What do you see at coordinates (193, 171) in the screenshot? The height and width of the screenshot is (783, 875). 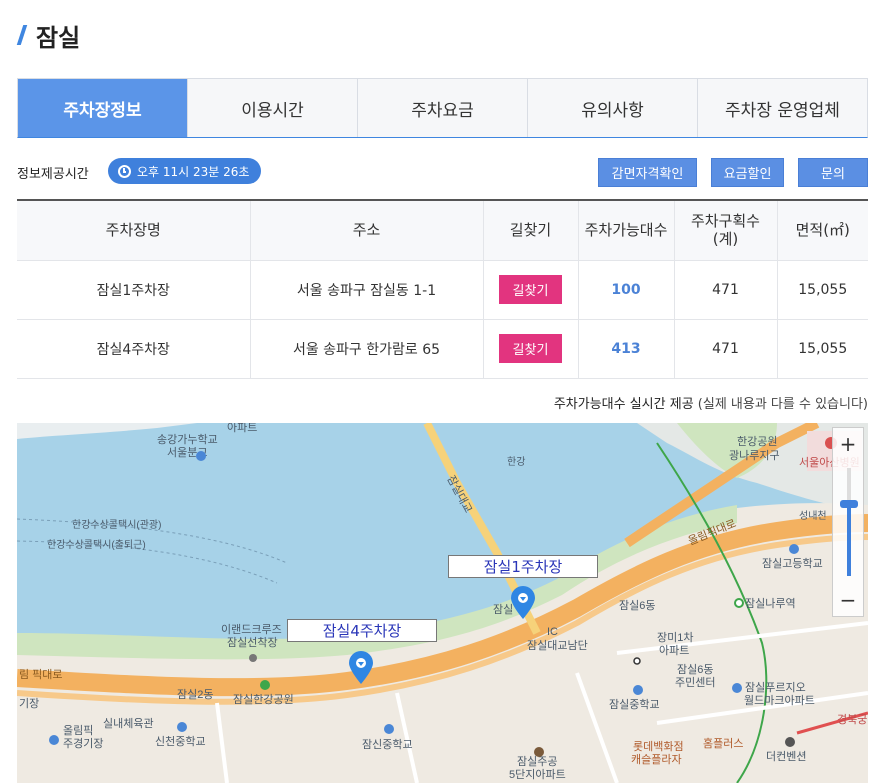 I see `time-value: 오후 11시 23분 26초` at bounding box center [193, 171].